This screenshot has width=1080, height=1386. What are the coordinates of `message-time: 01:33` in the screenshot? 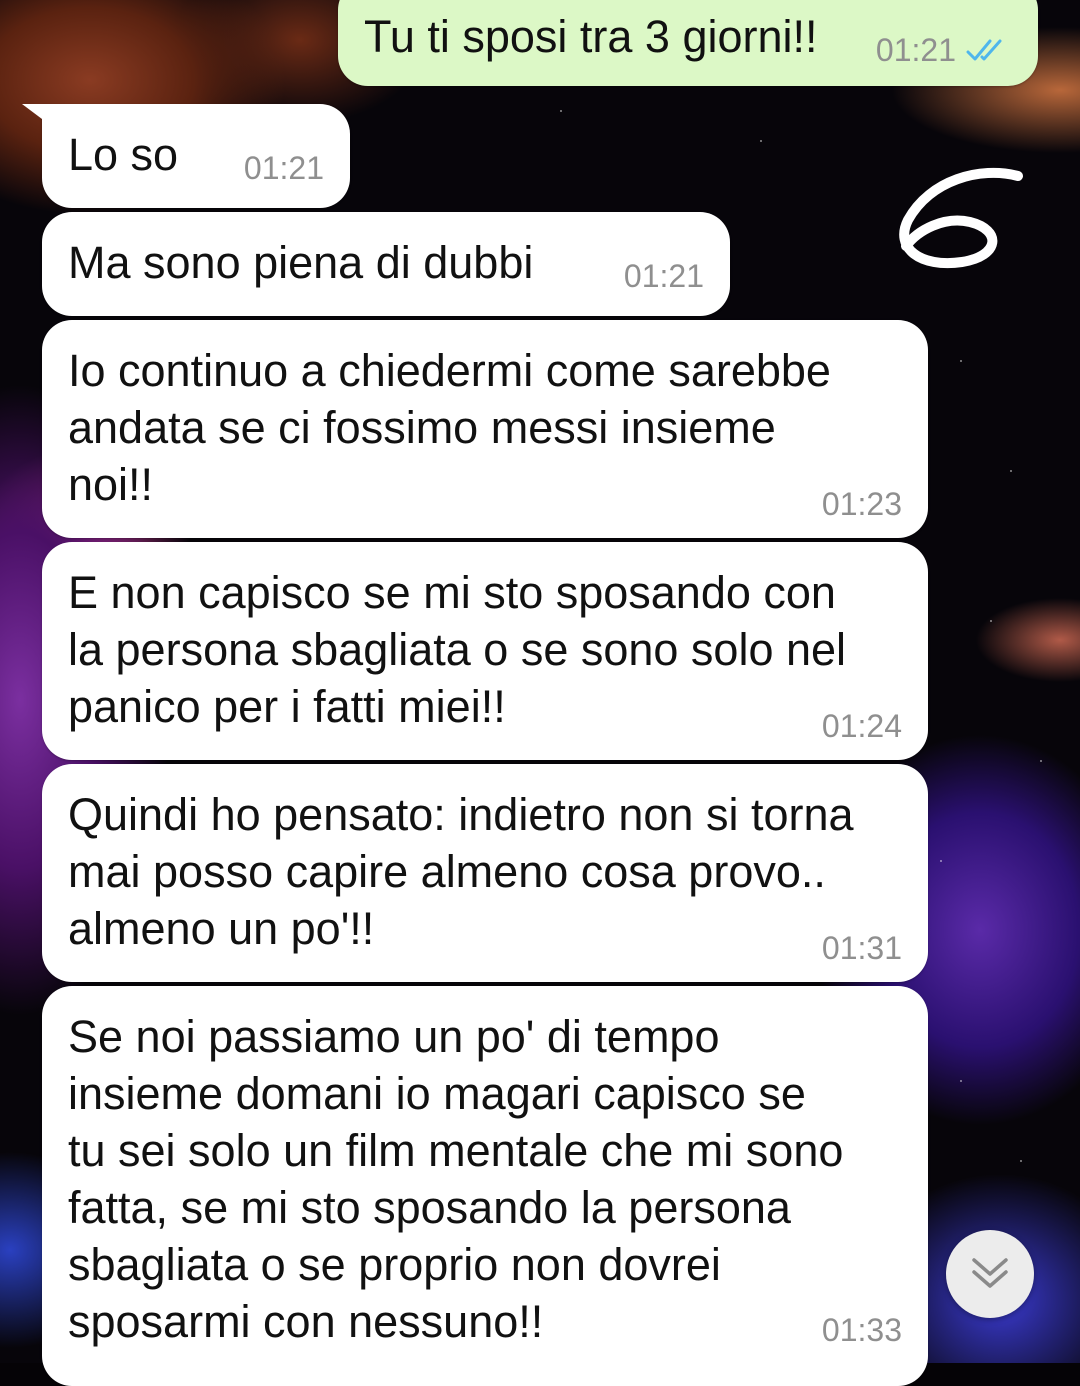 It's located at (861, 1330).